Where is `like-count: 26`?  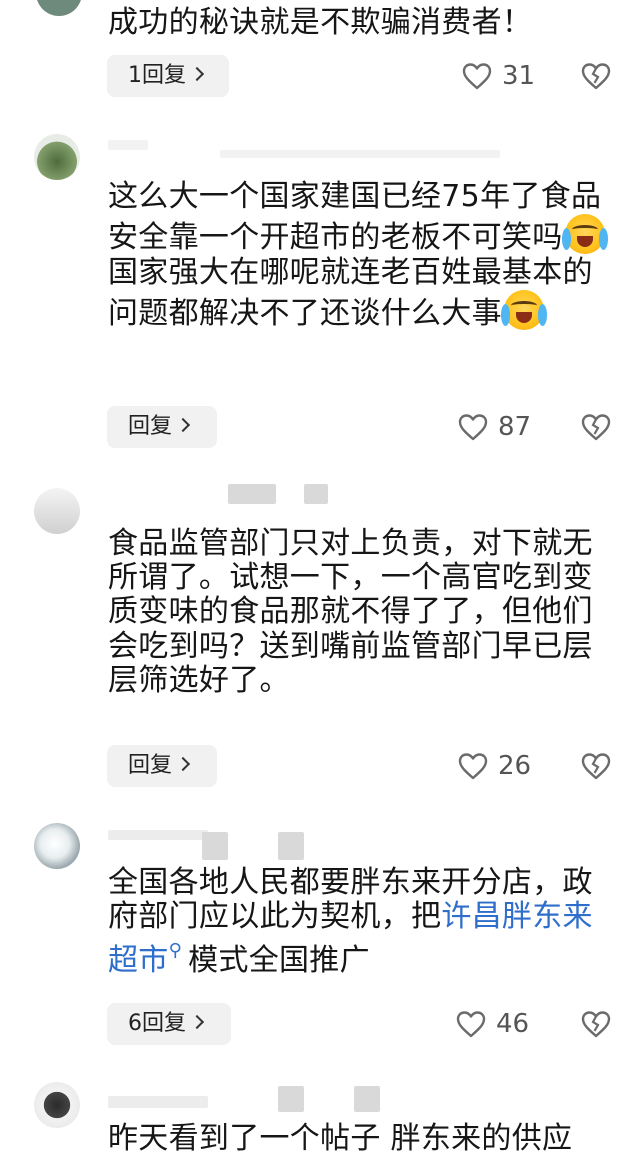
like-count: 26 is located at coordinates (515, 766).